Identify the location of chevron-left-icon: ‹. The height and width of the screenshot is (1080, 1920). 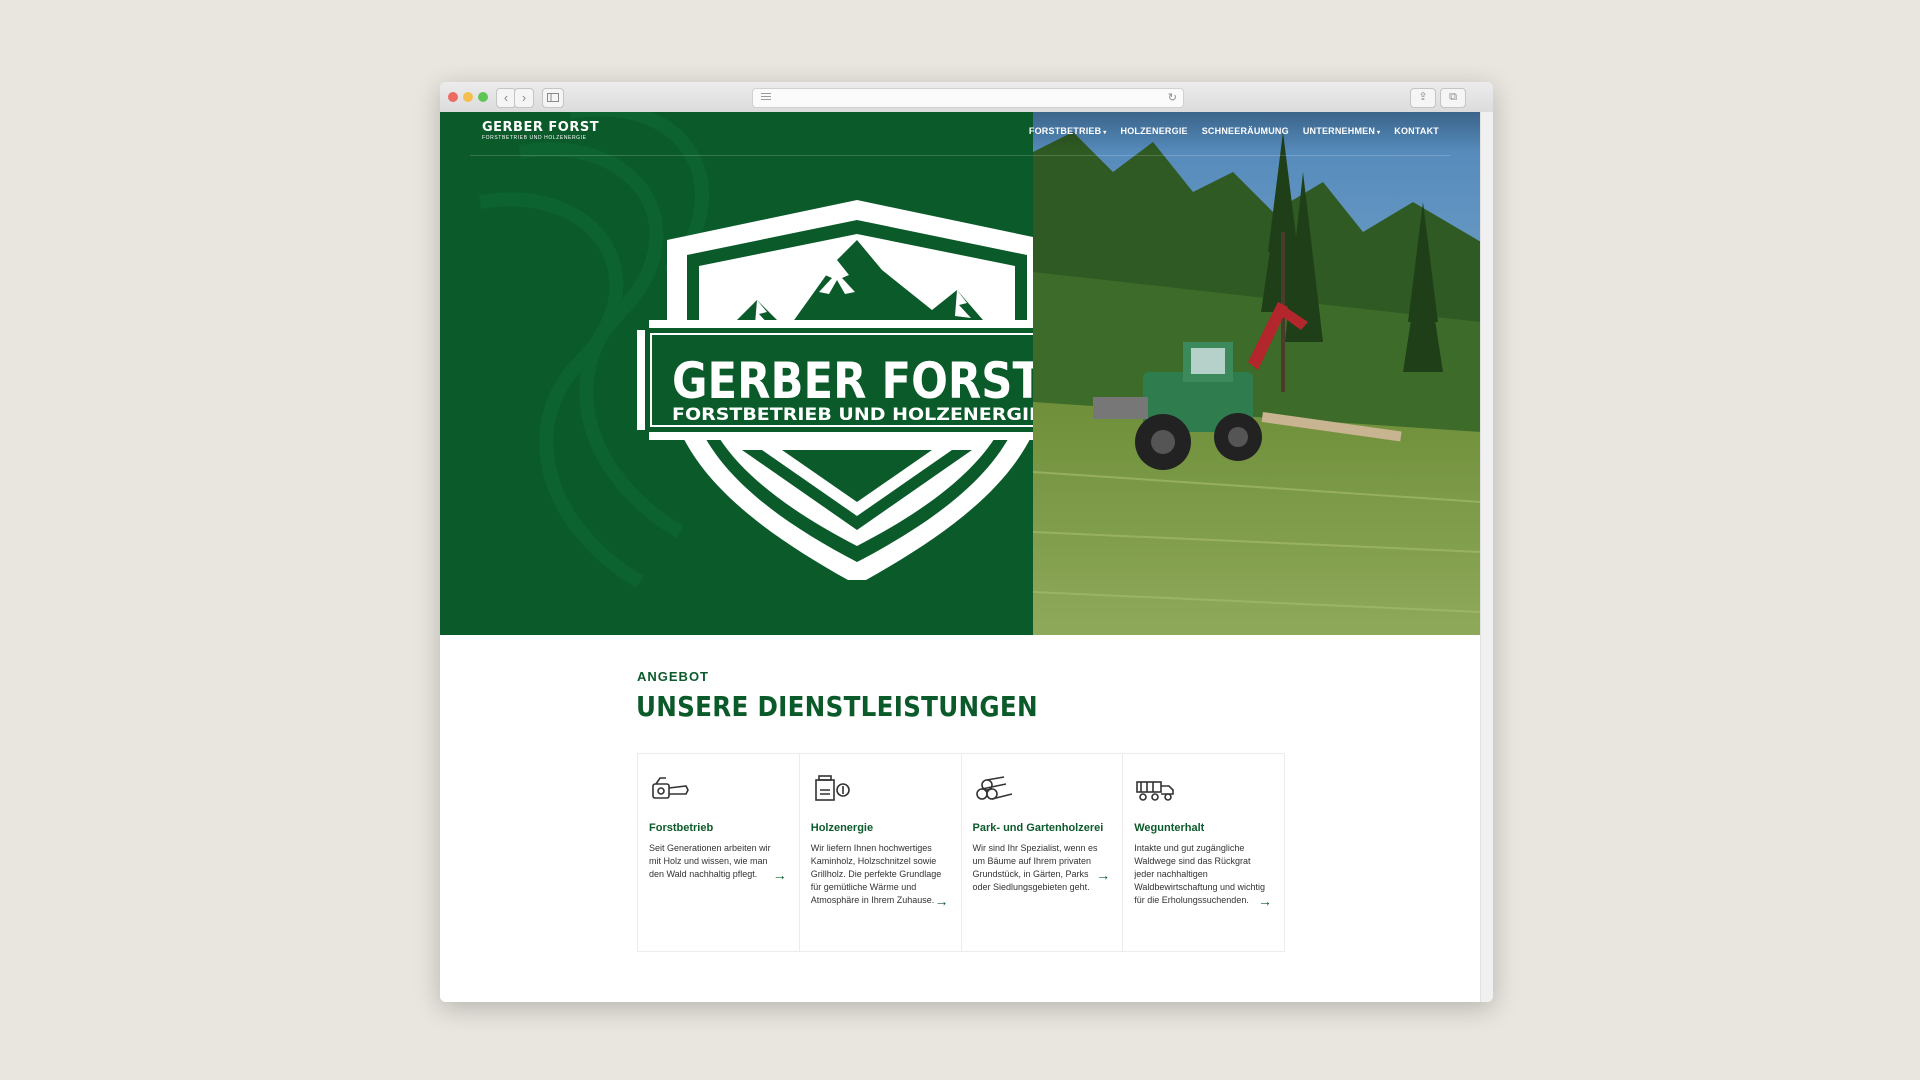
(506, 97).